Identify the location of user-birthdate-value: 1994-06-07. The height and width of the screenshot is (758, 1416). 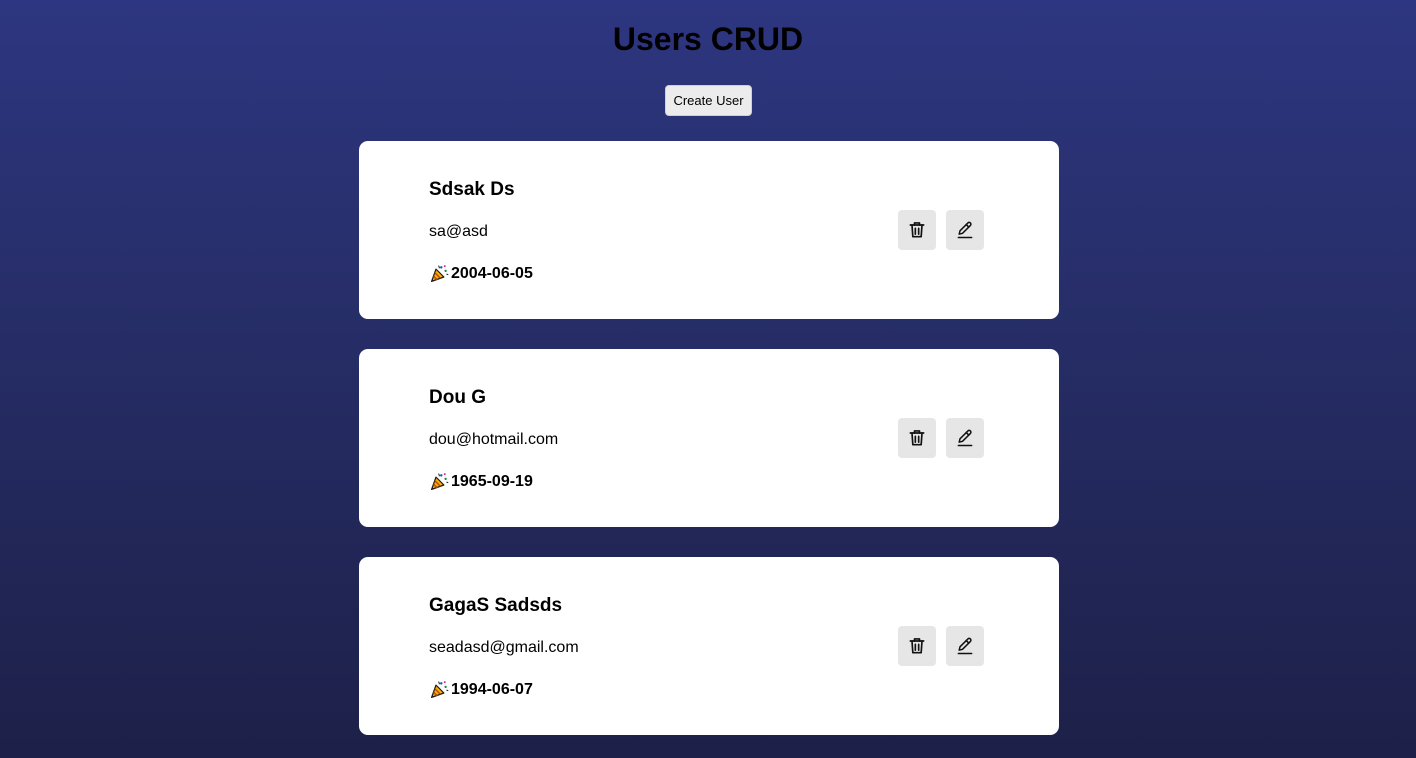
(492, 689).